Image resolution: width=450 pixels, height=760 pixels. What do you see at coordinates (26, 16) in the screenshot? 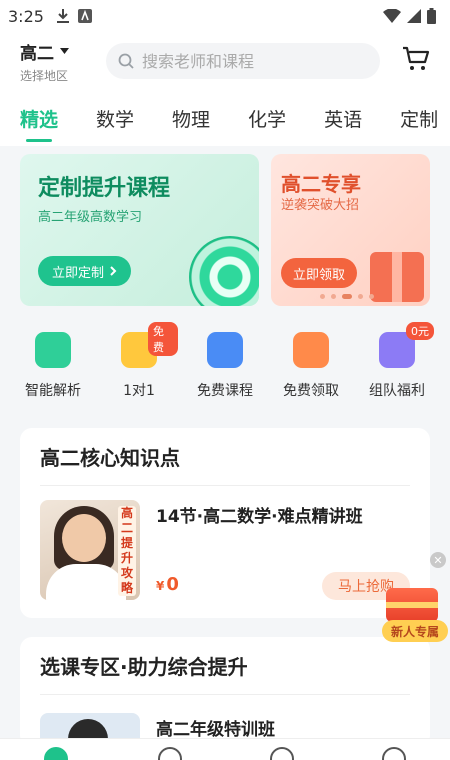
I see `status-time: 3:25` at bounding box center [26, 16].